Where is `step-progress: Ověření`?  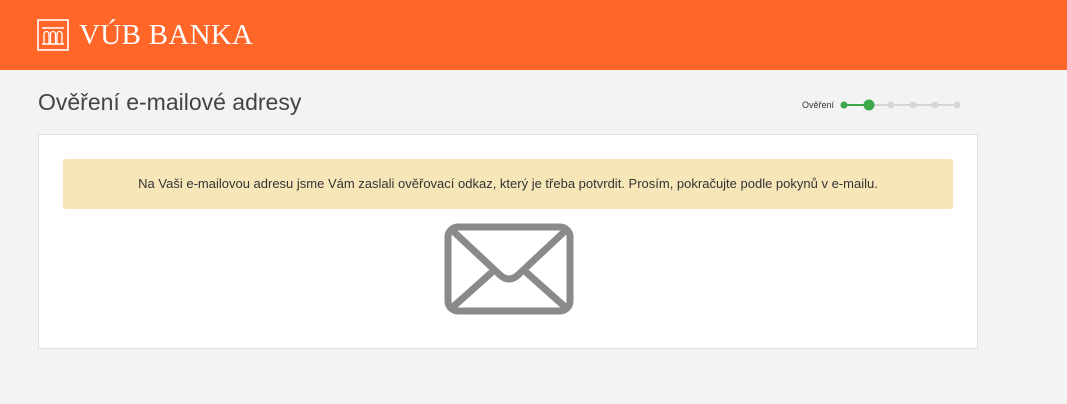 step-progress: Ověření is located at coordinates (883, 105).